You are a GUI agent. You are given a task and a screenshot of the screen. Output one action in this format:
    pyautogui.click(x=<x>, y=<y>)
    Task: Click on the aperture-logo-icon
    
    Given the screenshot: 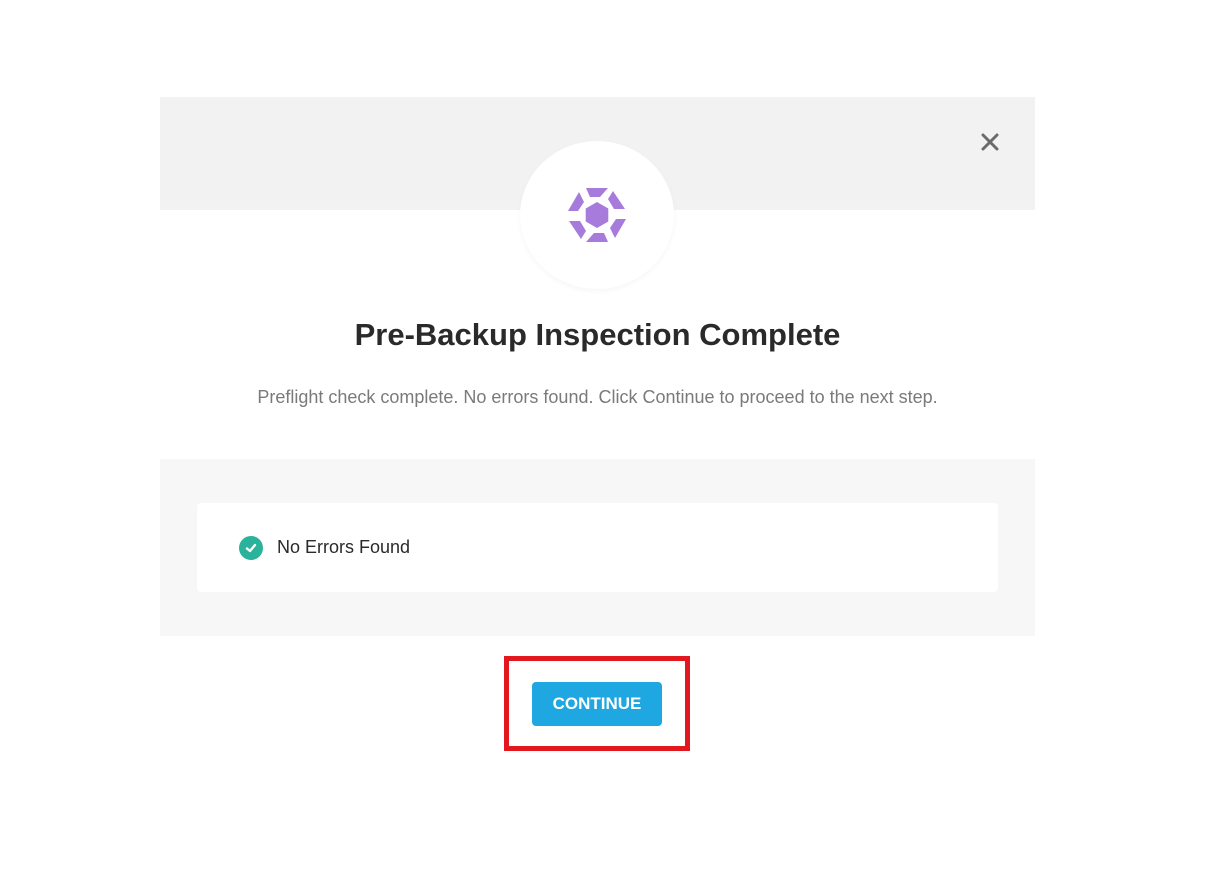 What is the action you would take?
    pyautogui.click(x=597, y=215)
    